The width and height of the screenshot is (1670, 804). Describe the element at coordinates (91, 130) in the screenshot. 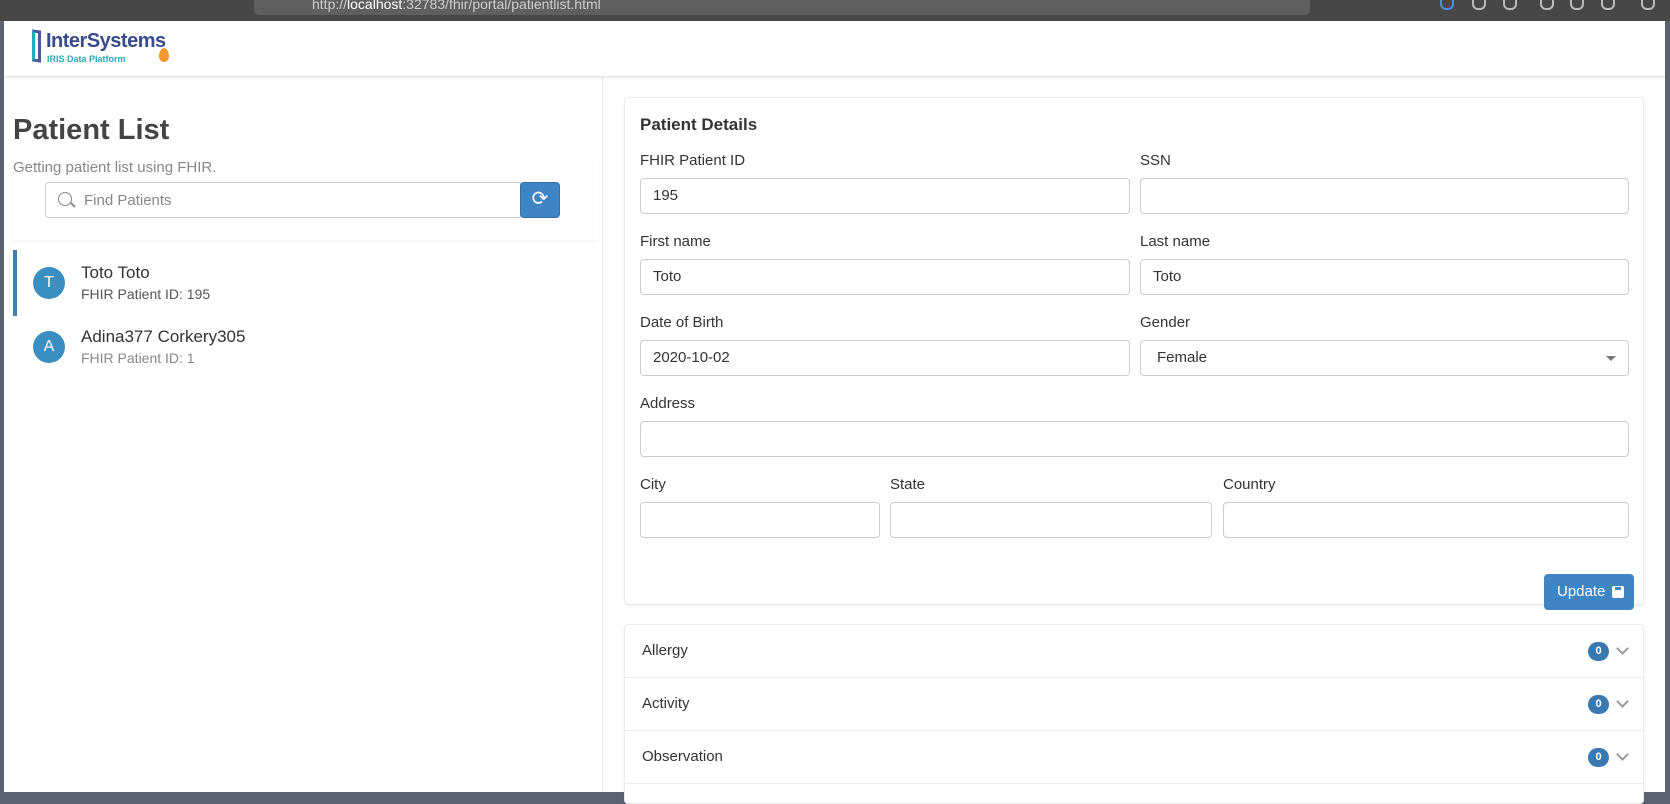

I see `page-title: Patient List` at that location.